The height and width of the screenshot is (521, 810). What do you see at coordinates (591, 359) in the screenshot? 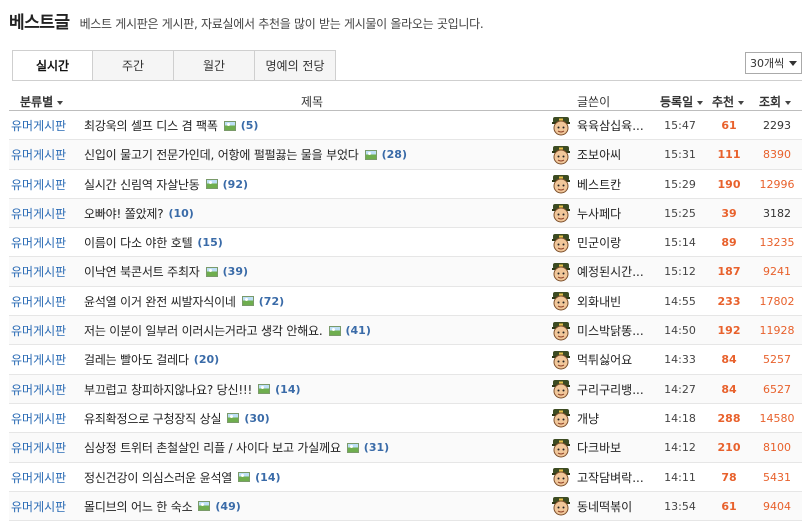
I see `author-cell: 먹튀싫어요` at bounding box center [591, 359].